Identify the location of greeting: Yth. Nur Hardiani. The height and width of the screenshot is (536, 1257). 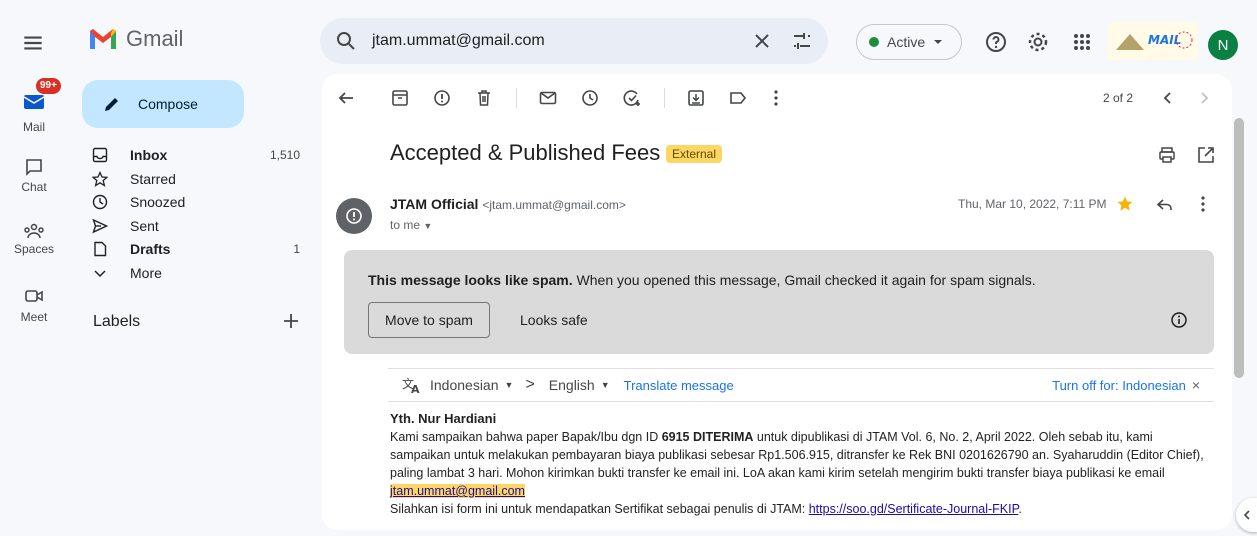
(443, 418).